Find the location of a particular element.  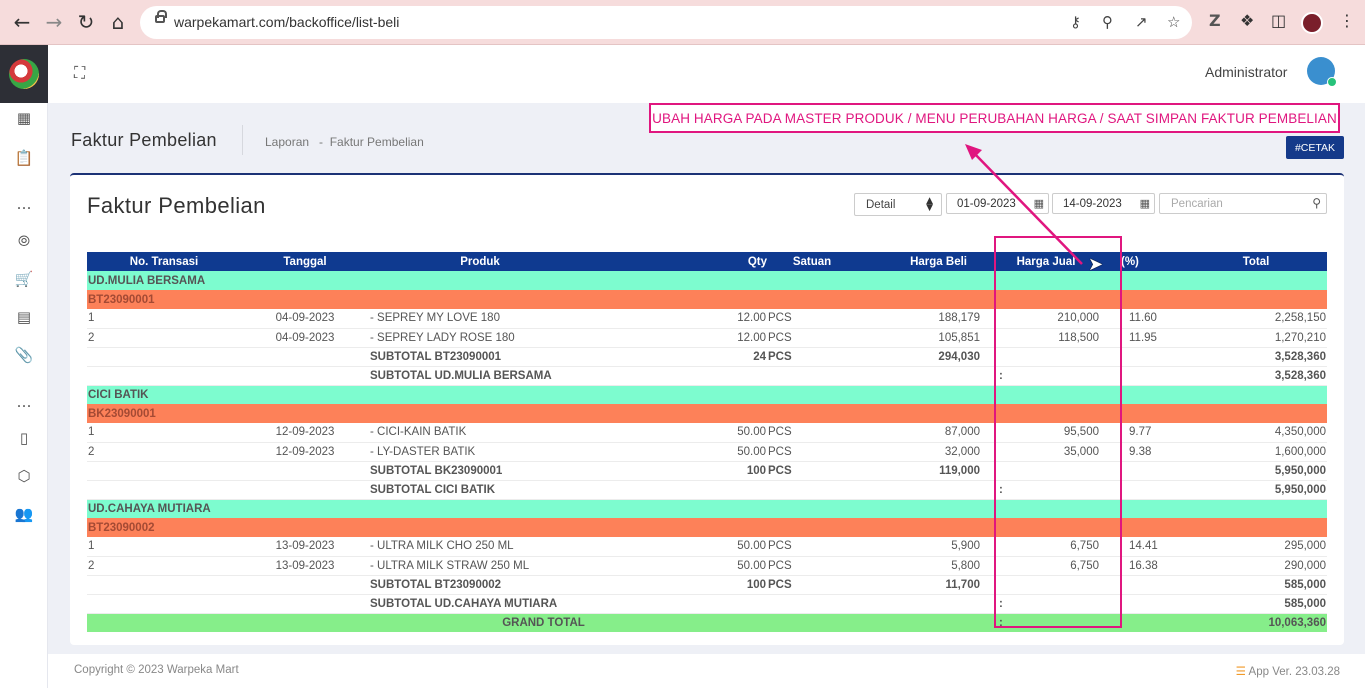

mouse-cursor-icon: ➤ is located at coordinates (1096, 264).